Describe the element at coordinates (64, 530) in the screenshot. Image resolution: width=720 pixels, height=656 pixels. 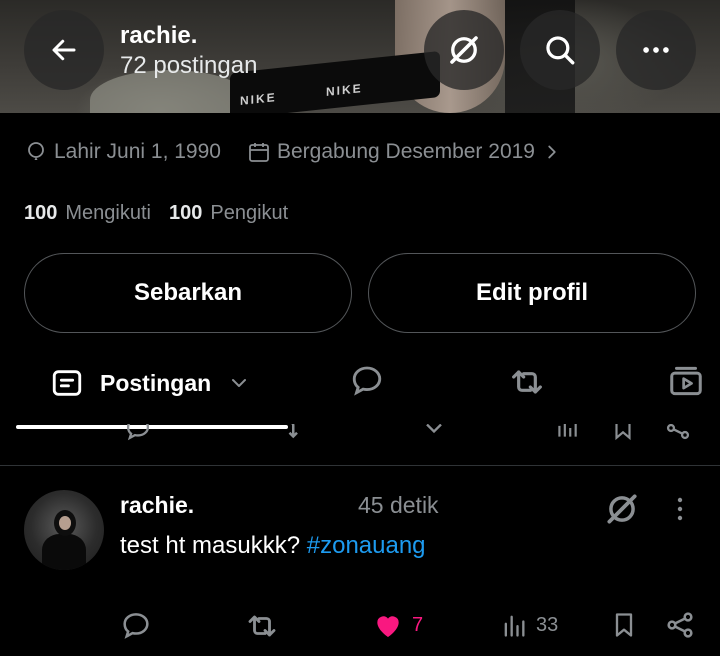
I see `avatar` at that location.